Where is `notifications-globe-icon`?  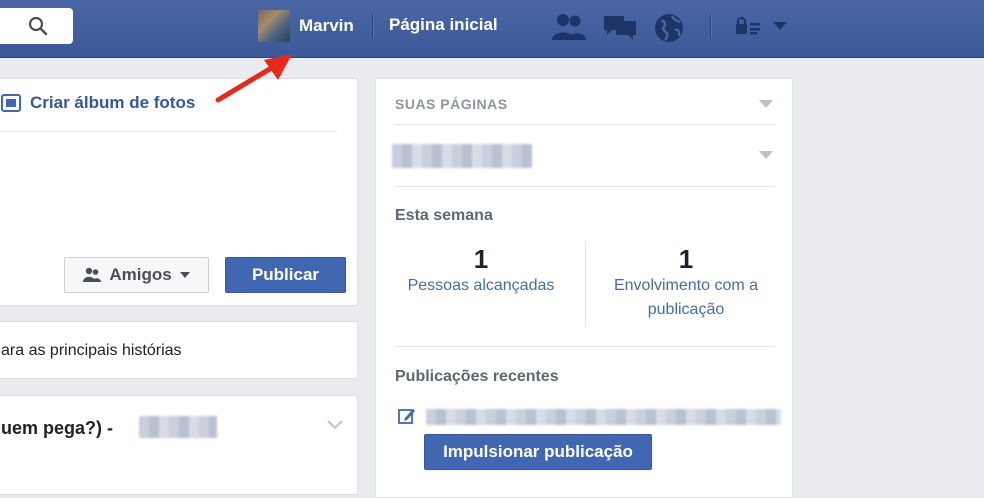 notifications-globe-icon is located at coordinates (669, 28).